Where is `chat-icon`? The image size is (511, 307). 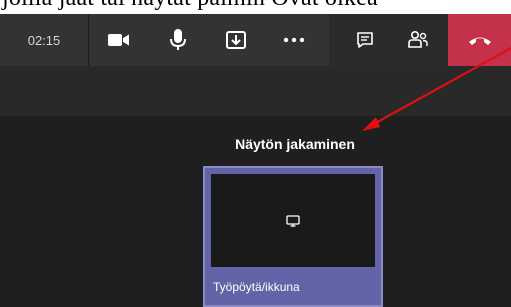 chat-icon is located at coordinates (365, 40).